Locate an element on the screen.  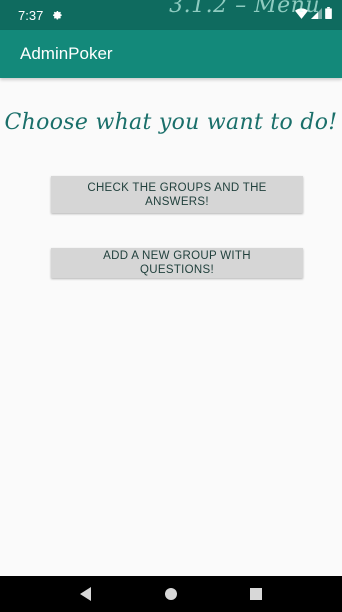
home-icon is located at coordinates (170, 594).